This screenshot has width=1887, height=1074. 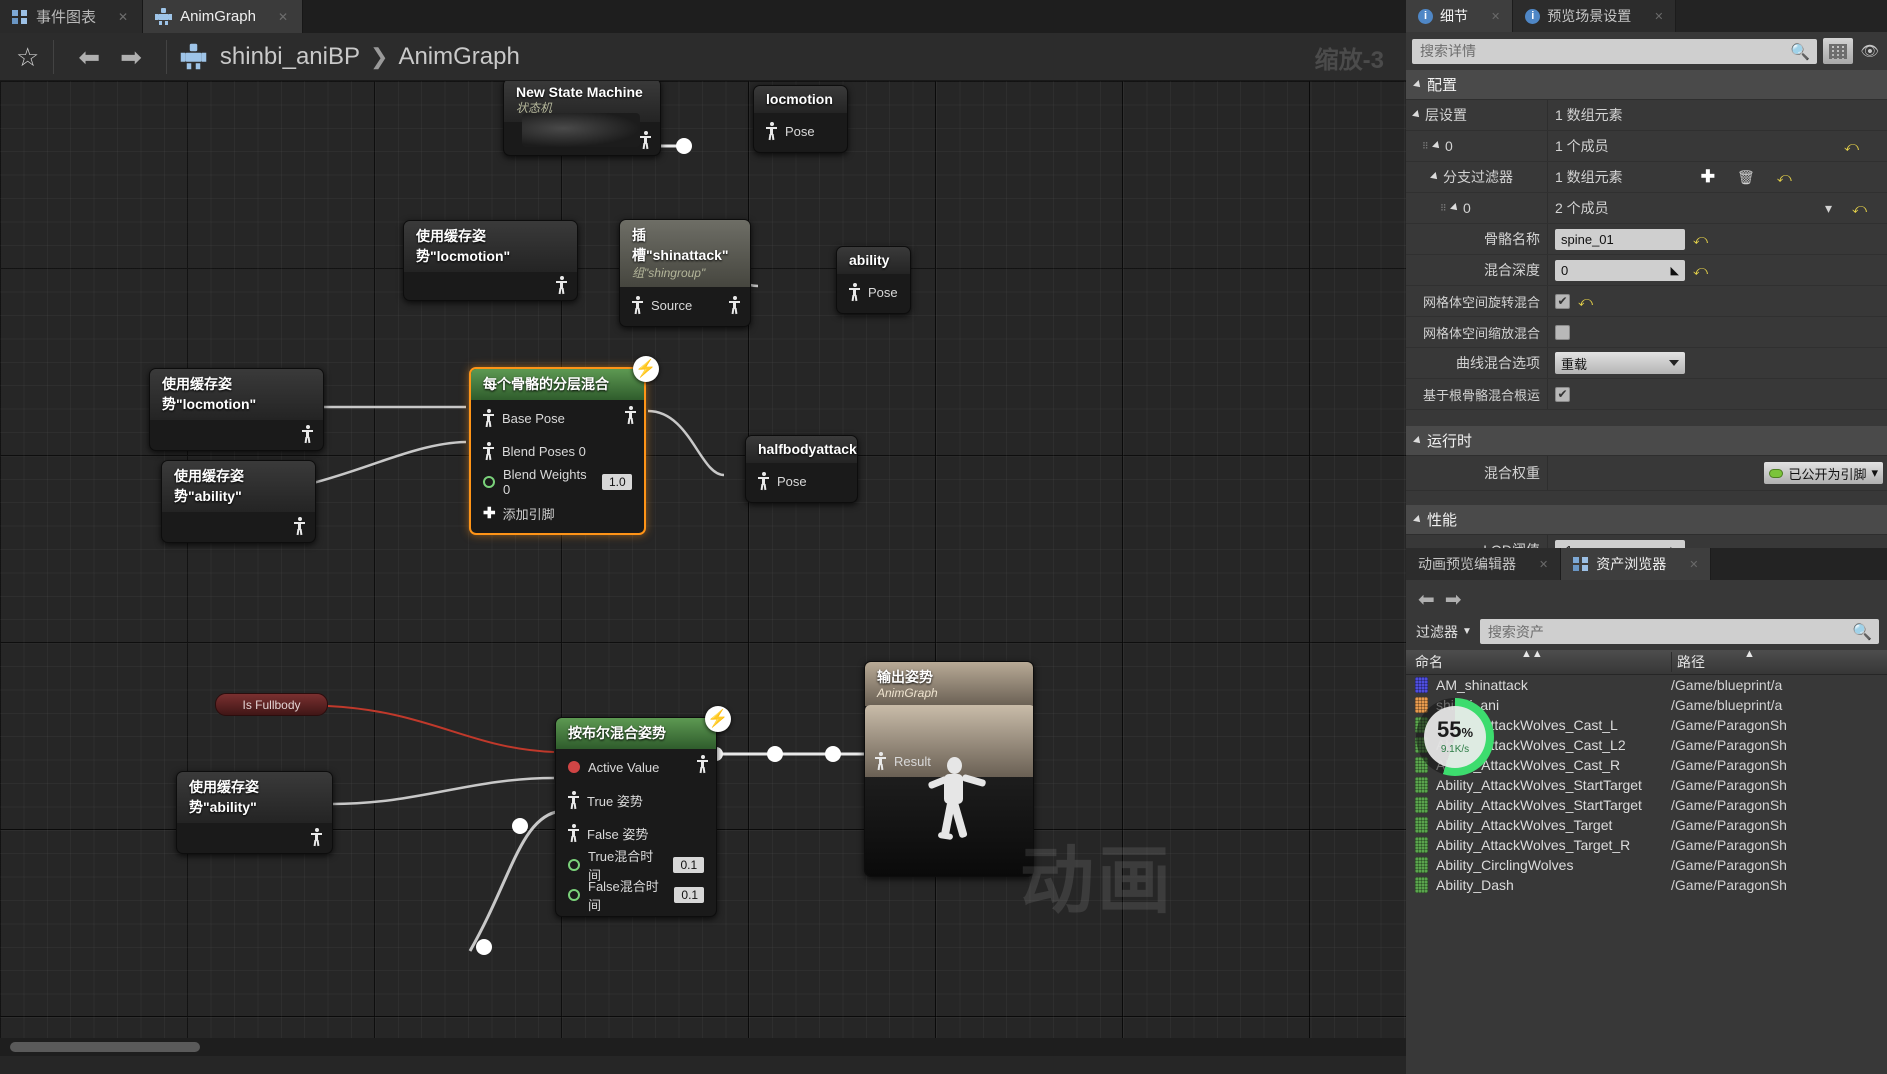 What do you see at coordinates (1646, 270) in the screenshot?
I see `property-row-blend-depth: 混合深度 0 ◣ ⤺` at bounding box center [1646, 270].